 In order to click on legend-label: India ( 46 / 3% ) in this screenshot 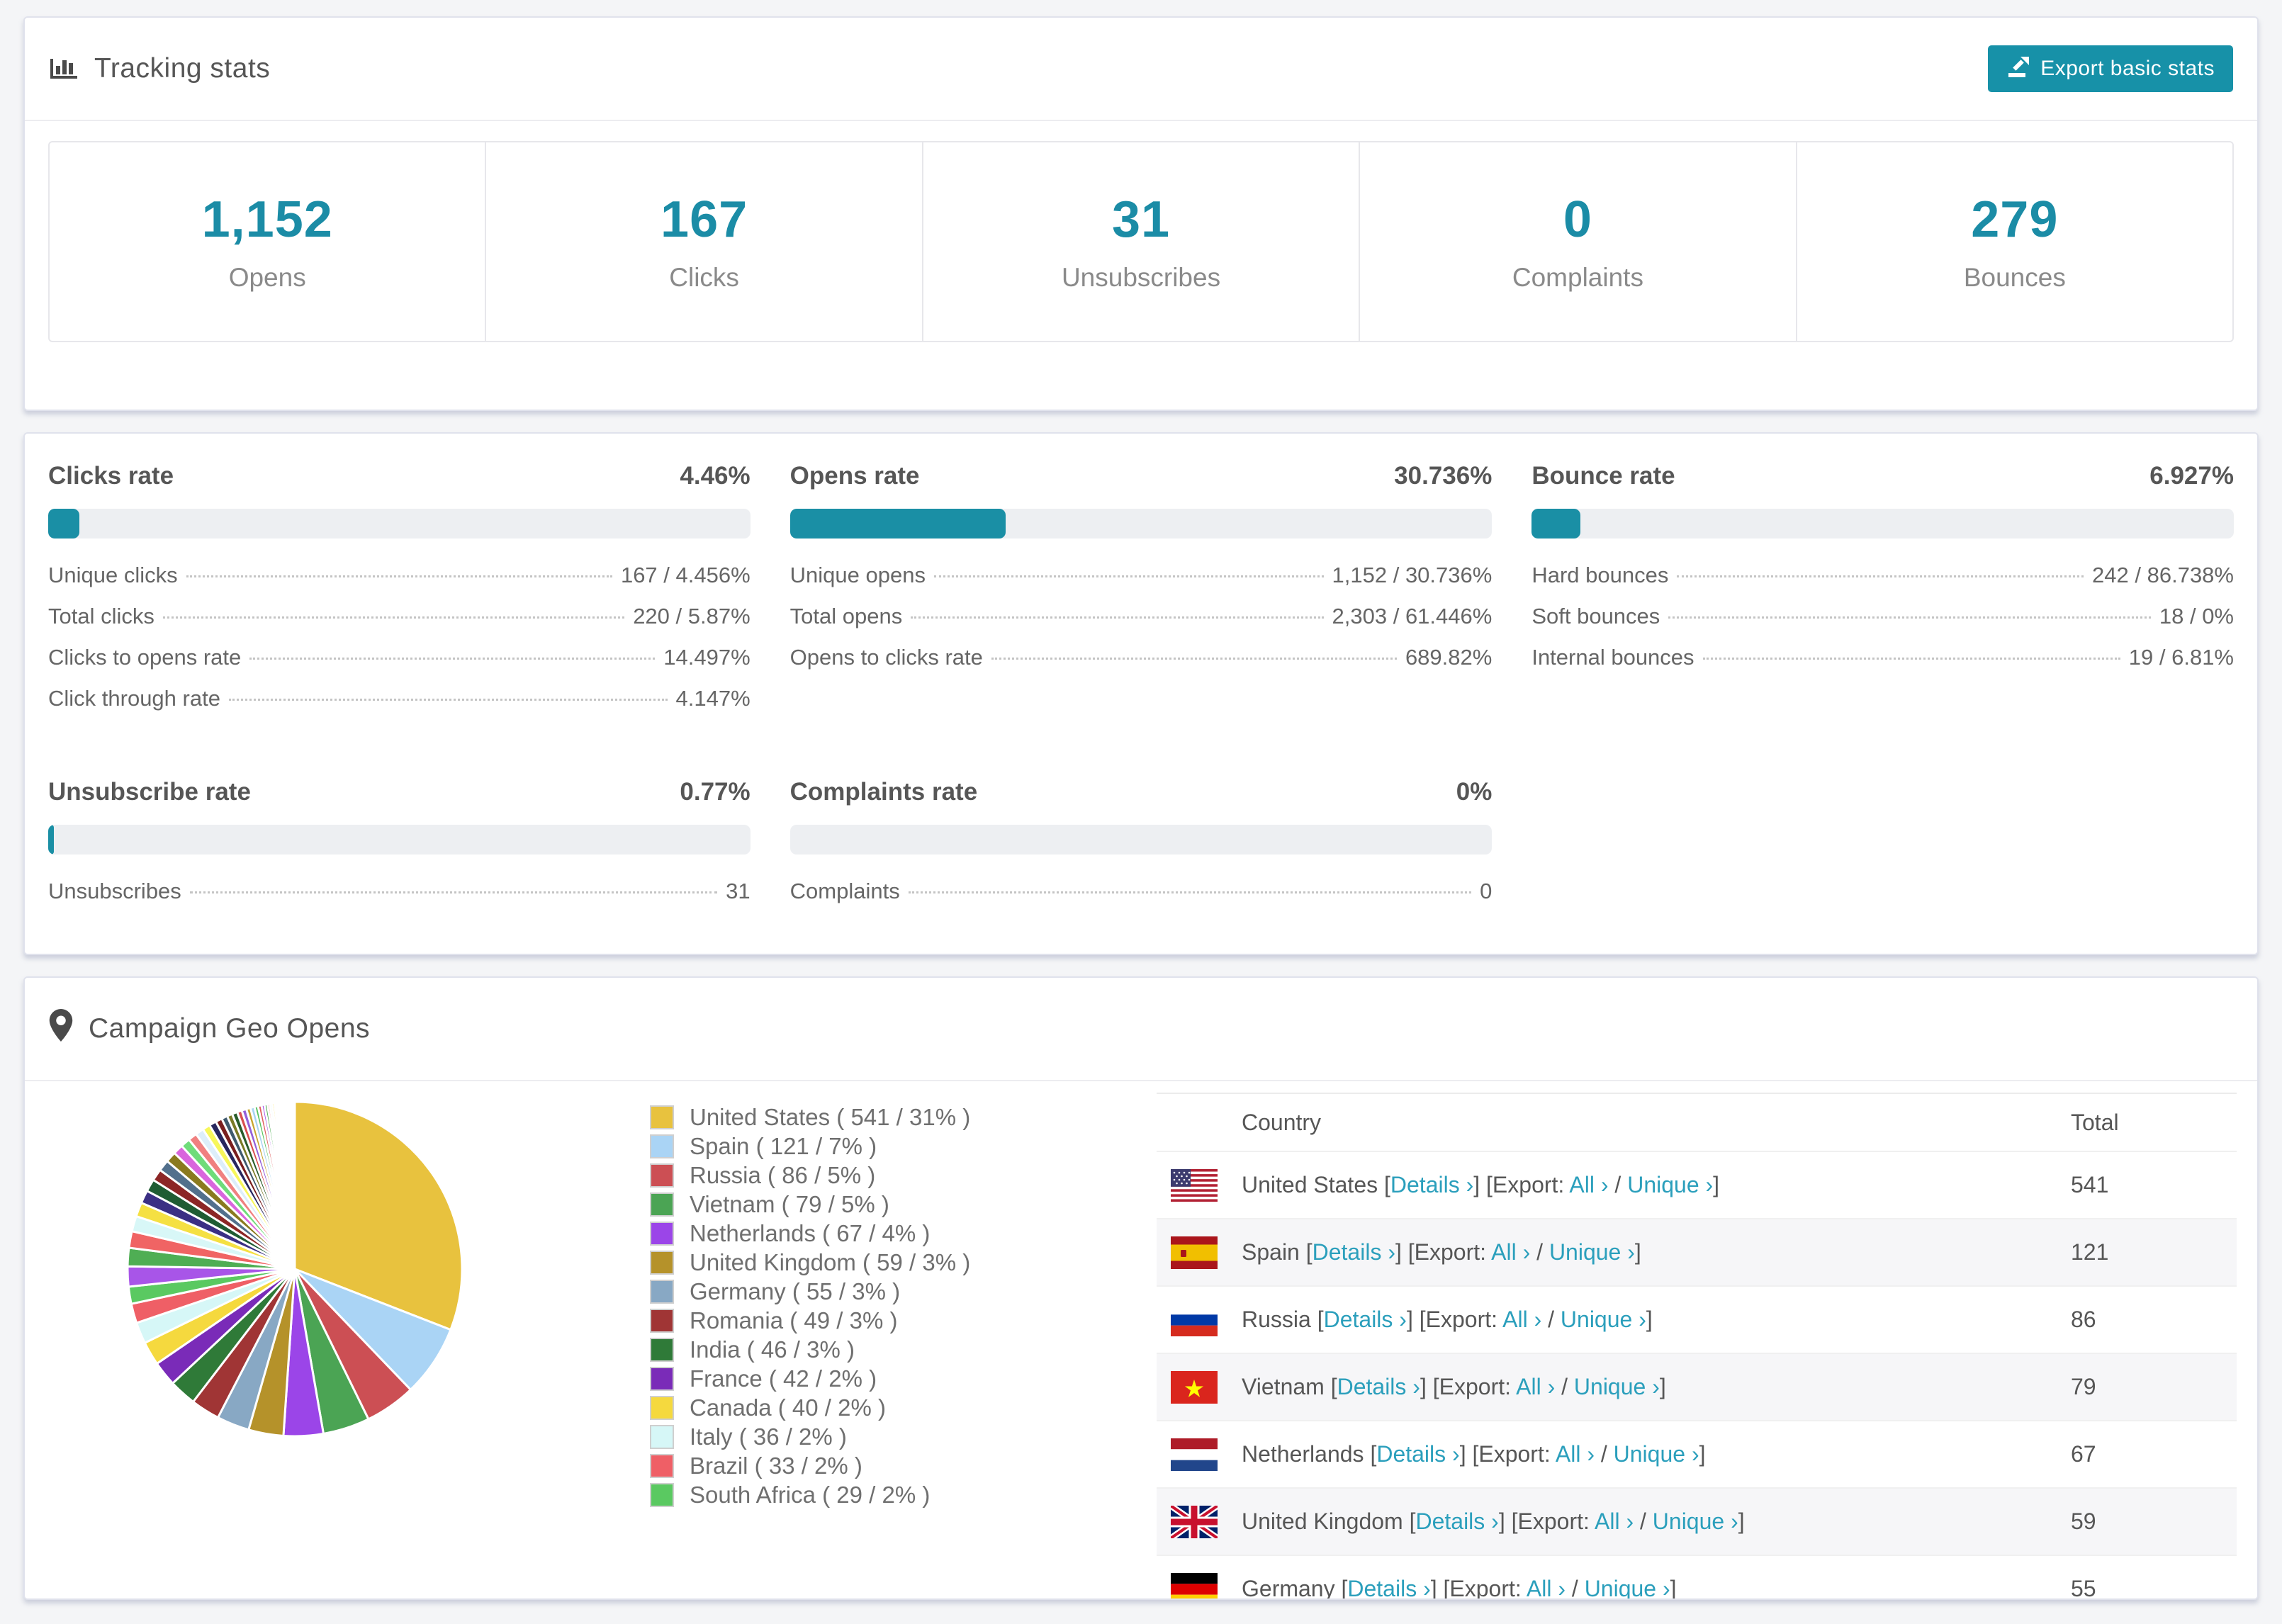, I will do `click(772, 1350)`.